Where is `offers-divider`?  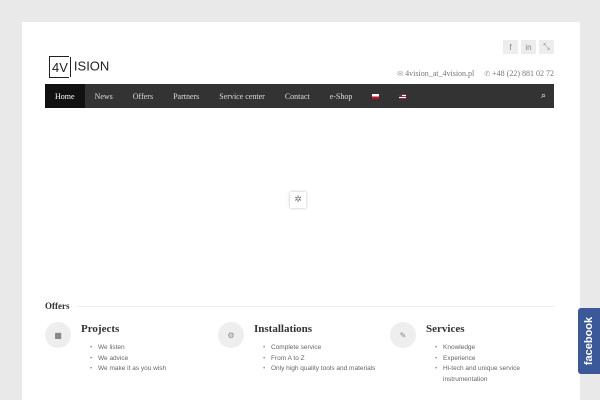 offers-divider is located at coordinates (315, 306).